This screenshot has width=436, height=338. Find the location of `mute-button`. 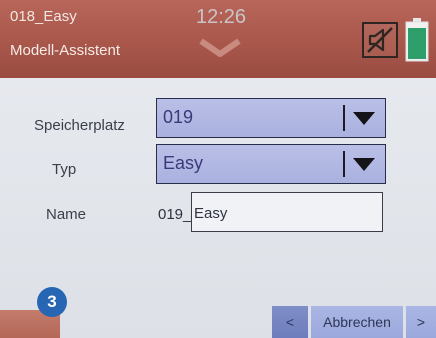

mute-button is located at coordinates (380, 40).